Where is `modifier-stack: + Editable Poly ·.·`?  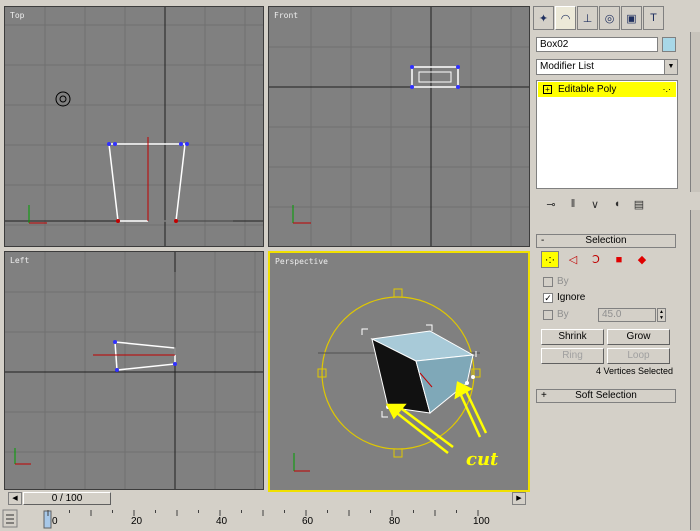
modifier-stack: + Editable Poly ·.· is located at coordinates (607, 134).